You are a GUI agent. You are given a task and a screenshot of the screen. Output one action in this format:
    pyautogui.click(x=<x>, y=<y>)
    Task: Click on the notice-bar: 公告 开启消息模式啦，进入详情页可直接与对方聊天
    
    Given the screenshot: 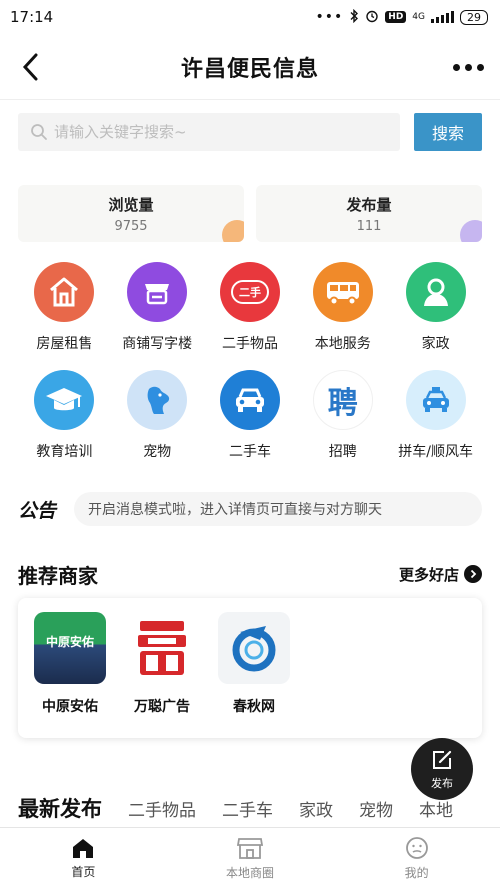 What is the action you would take?
    pyautogui.click(x=250, y=509)
    